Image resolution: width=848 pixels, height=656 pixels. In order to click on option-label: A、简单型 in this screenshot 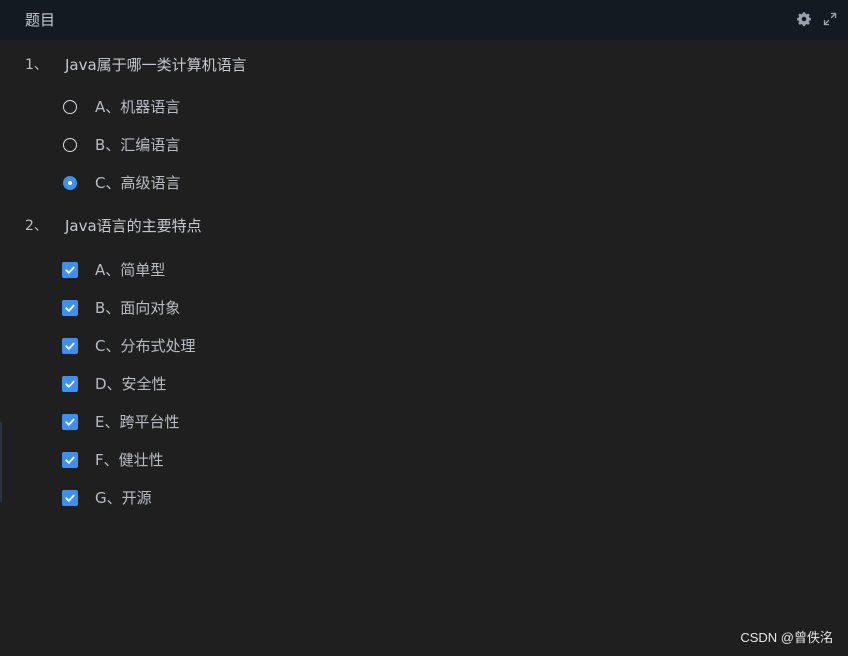, I will do `click(130, 270)`.